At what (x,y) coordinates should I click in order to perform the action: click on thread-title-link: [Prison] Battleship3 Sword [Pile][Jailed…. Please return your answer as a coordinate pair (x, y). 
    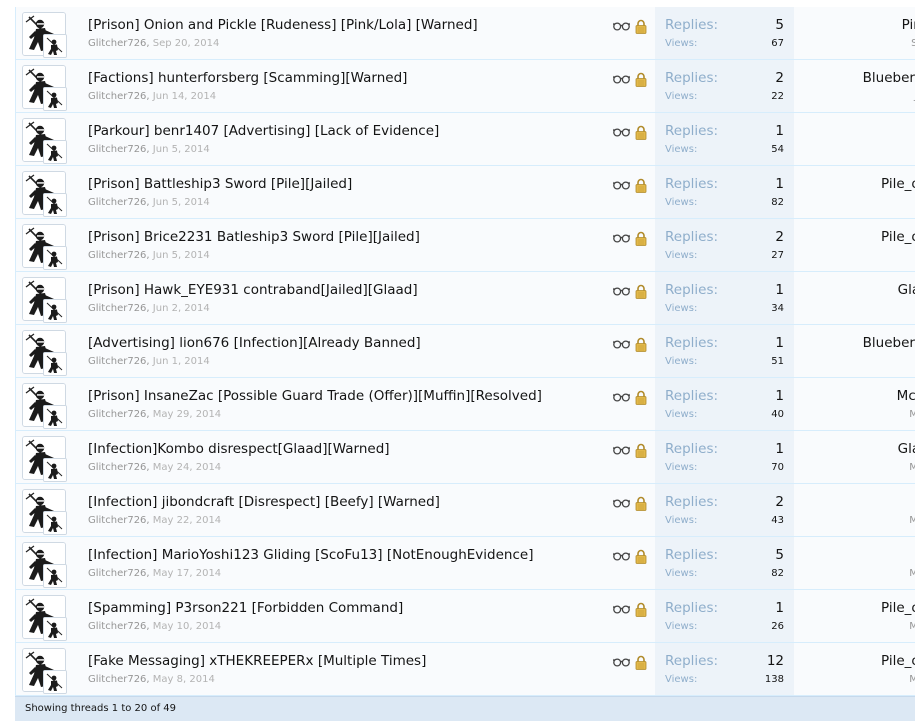
    Looking at the image, I should click on (220, 184).